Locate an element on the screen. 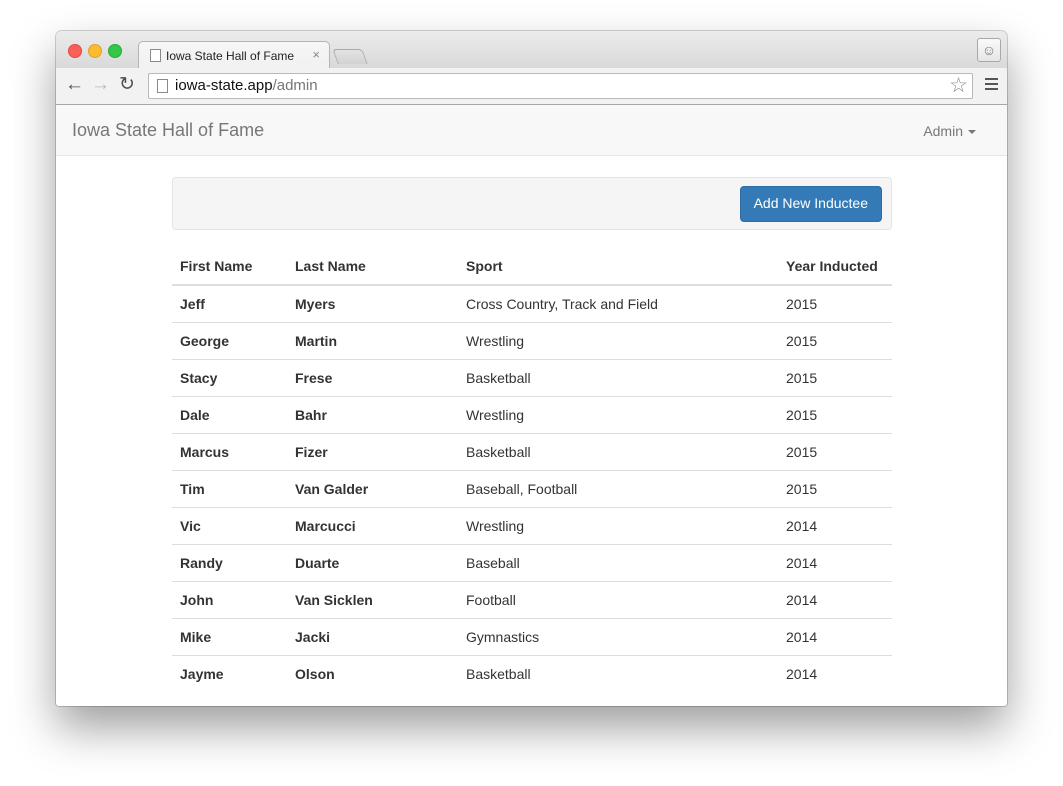 This screenshot has width=1063, height=786. tab-title: Iowa State Hall of Fame is located at coordinates (230, 56).